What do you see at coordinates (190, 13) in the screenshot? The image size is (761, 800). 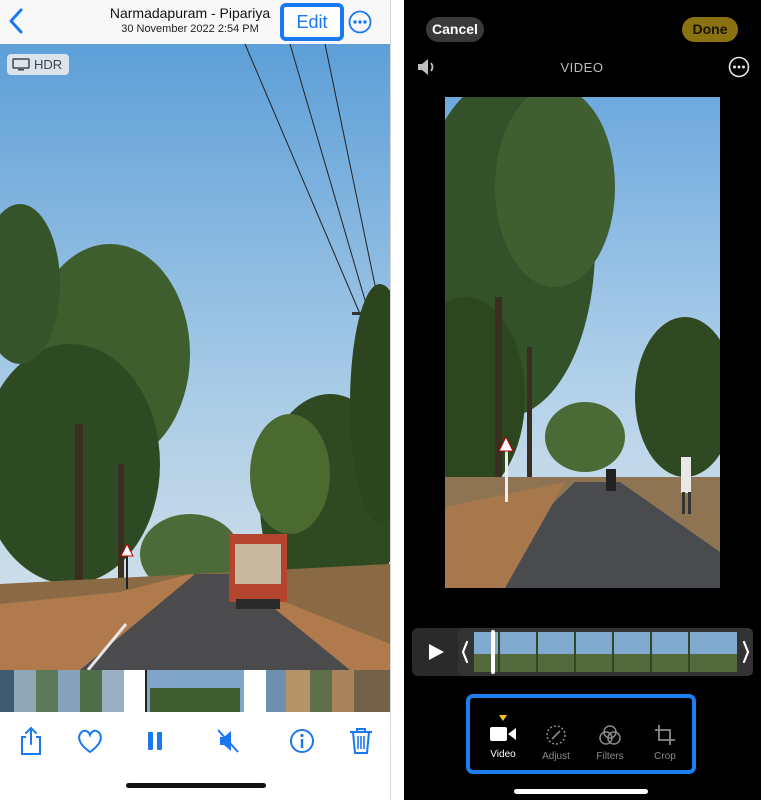 I see `location-title: Narmadapuram - Pipariya` at bounding box center [190, 13].